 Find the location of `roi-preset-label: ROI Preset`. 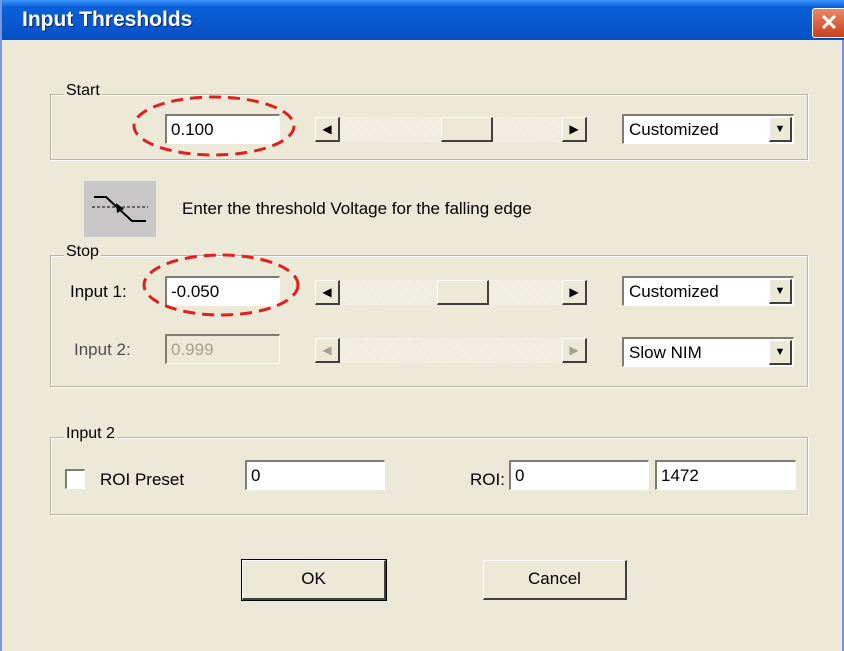

roi-preset-label: ROI Preset is located at coordinates (142, 479).